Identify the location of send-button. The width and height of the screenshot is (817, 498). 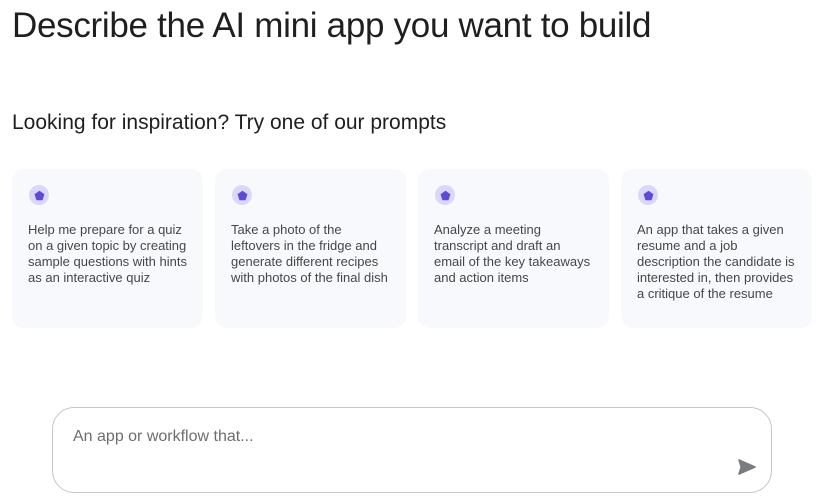
(747, 468).